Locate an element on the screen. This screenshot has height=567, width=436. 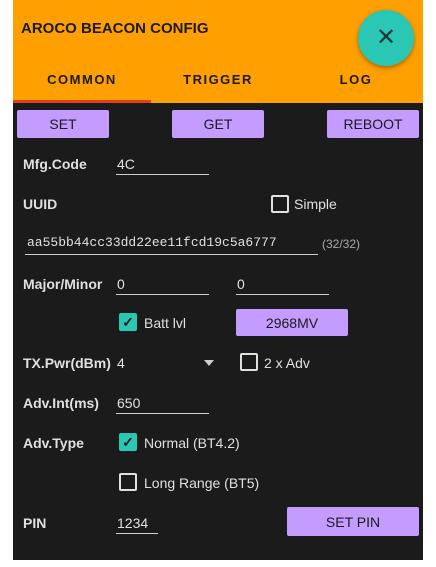
adv-type-label: Adv.Type is located at coordinates (53, 443).